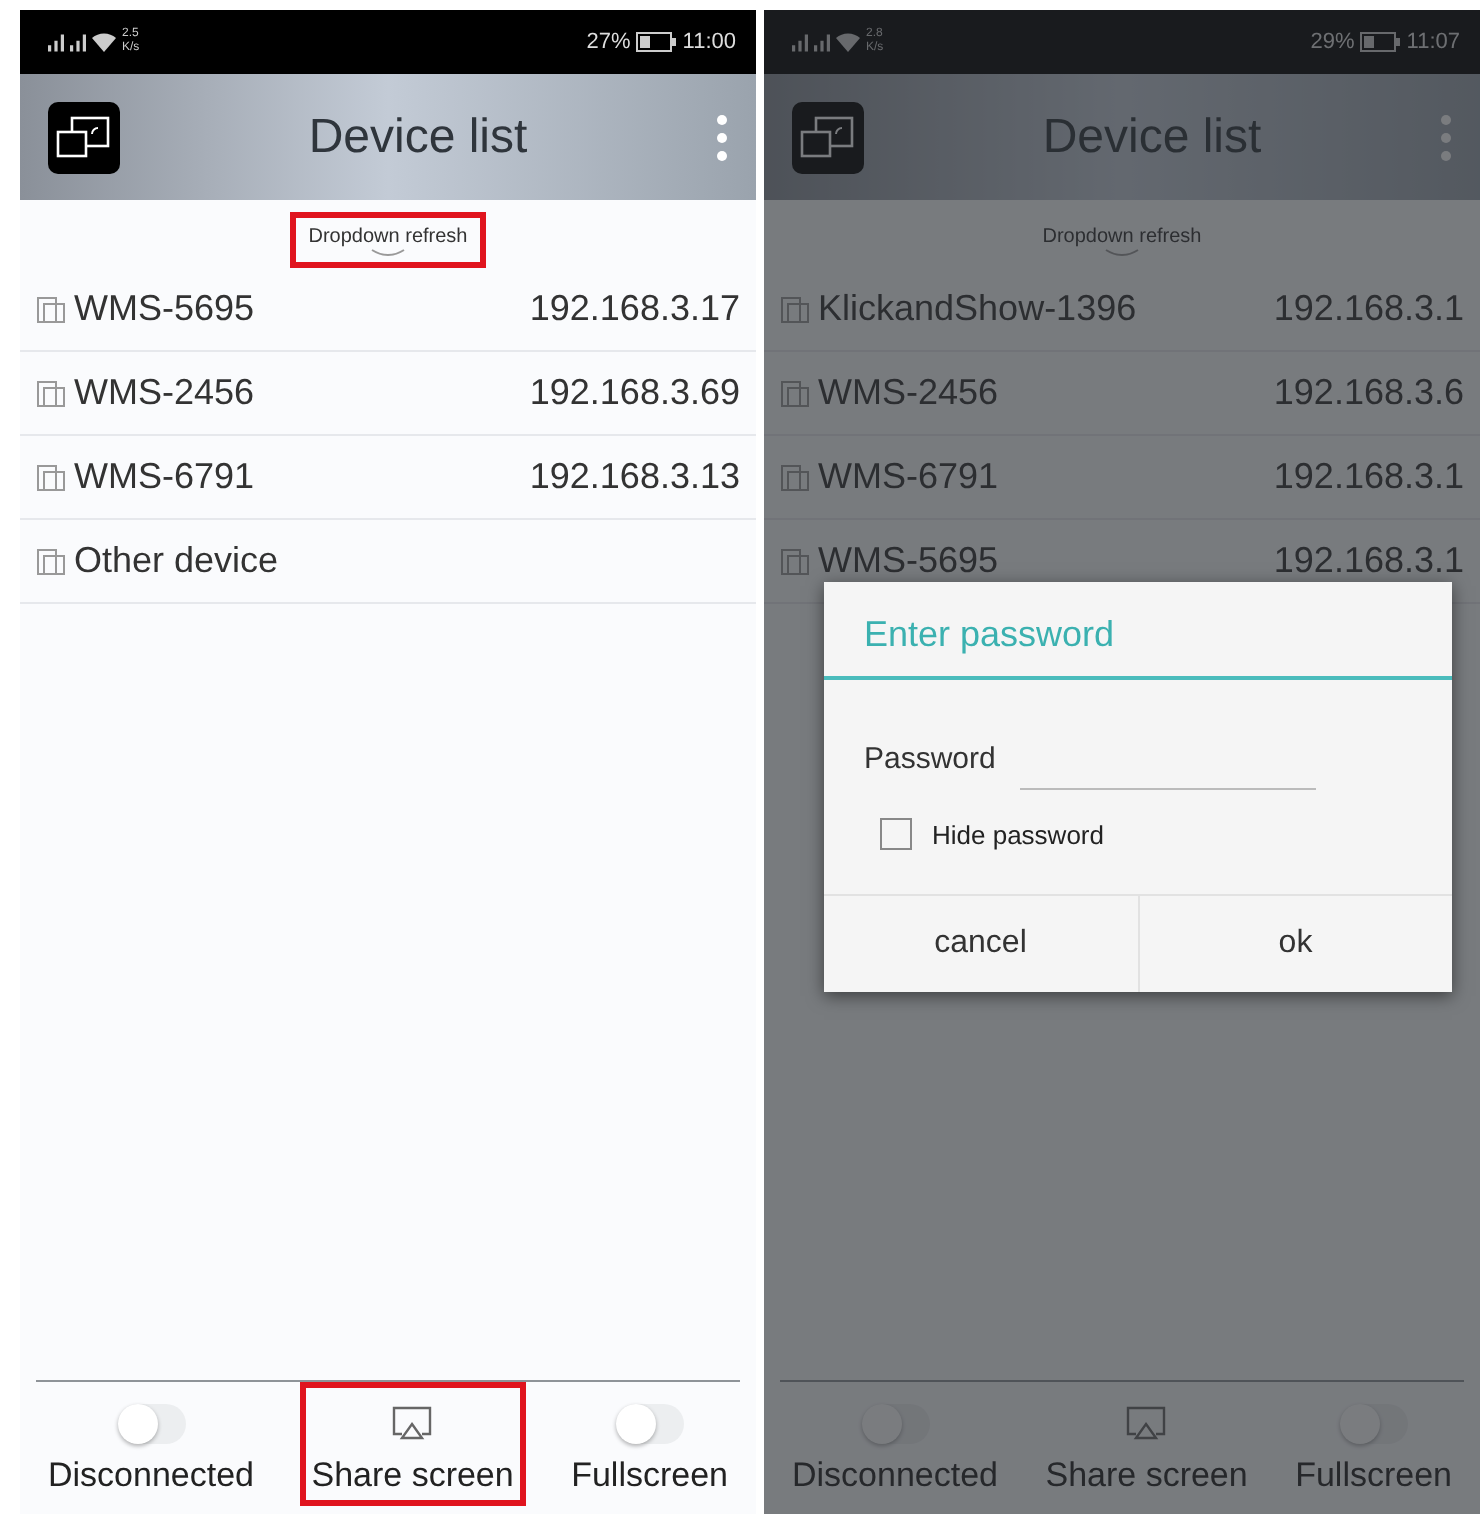 The width and height of the screenshot is (1480, 1514). Describe the element at coordinates (1294, 944) in the screenshot. I see `dialog-button: ok` at that location.